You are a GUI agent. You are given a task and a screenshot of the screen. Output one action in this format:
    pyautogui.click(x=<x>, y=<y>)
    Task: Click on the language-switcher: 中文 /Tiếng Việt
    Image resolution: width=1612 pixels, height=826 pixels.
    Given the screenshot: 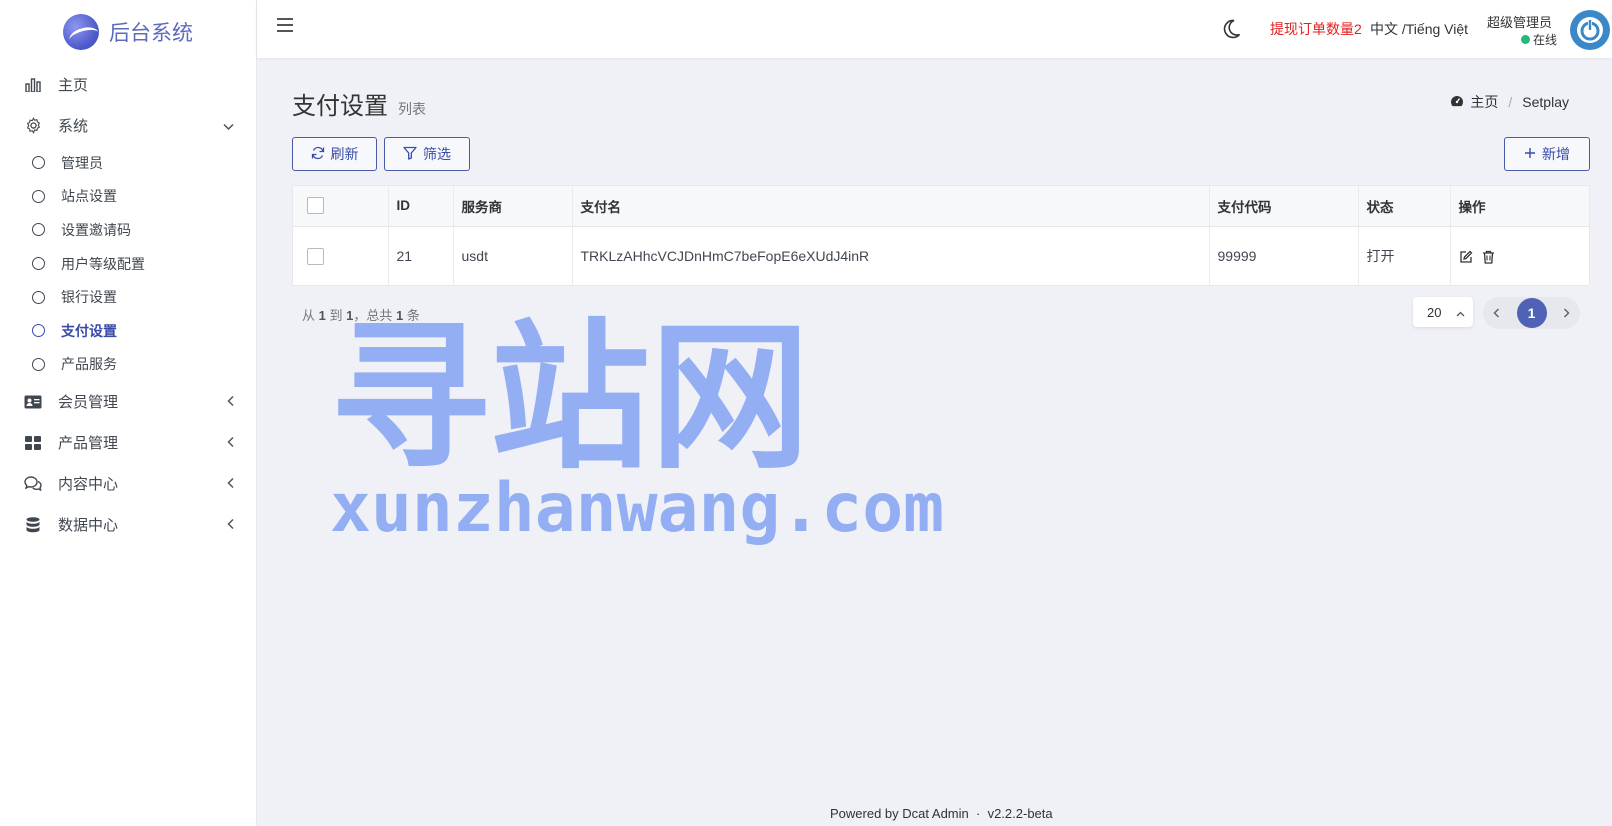 What is the action you would take?
    pyautogui.click(x=1419, y=29)
    